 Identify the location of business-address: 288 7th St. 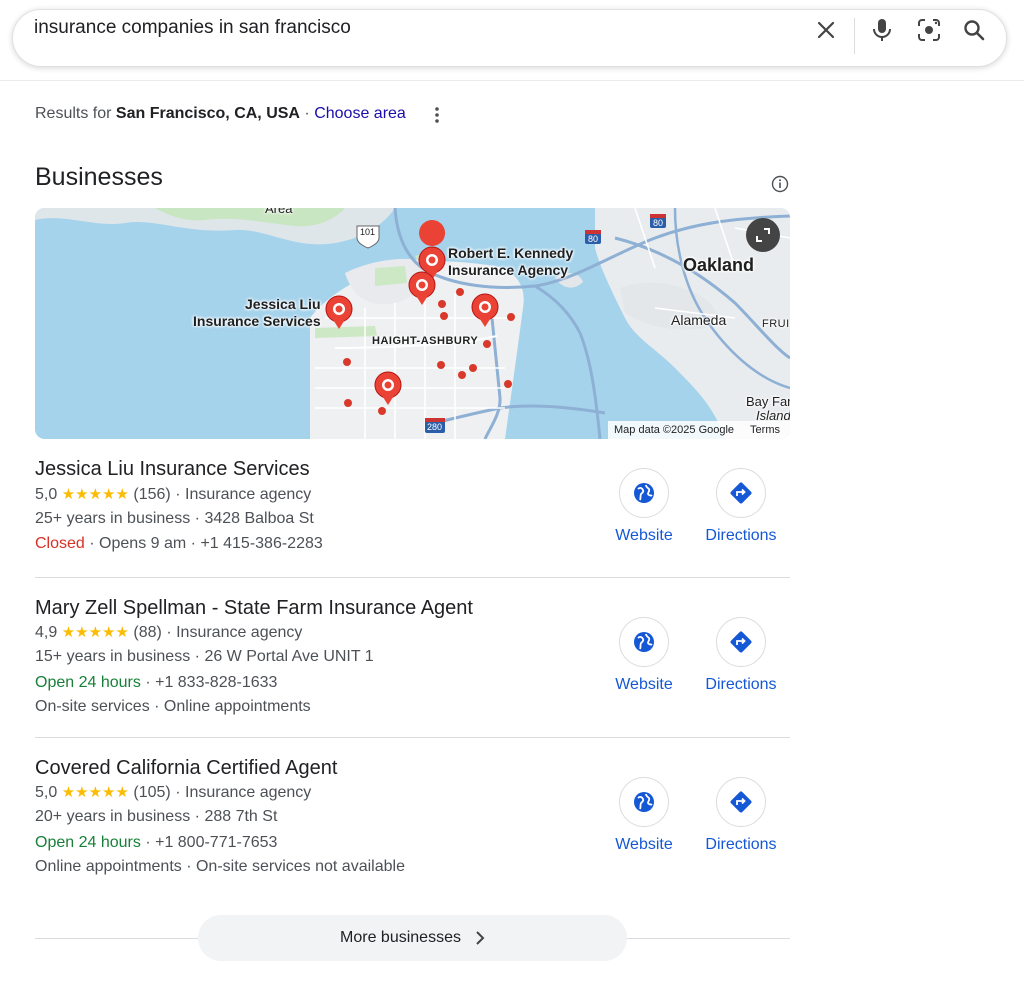
(241, 816).